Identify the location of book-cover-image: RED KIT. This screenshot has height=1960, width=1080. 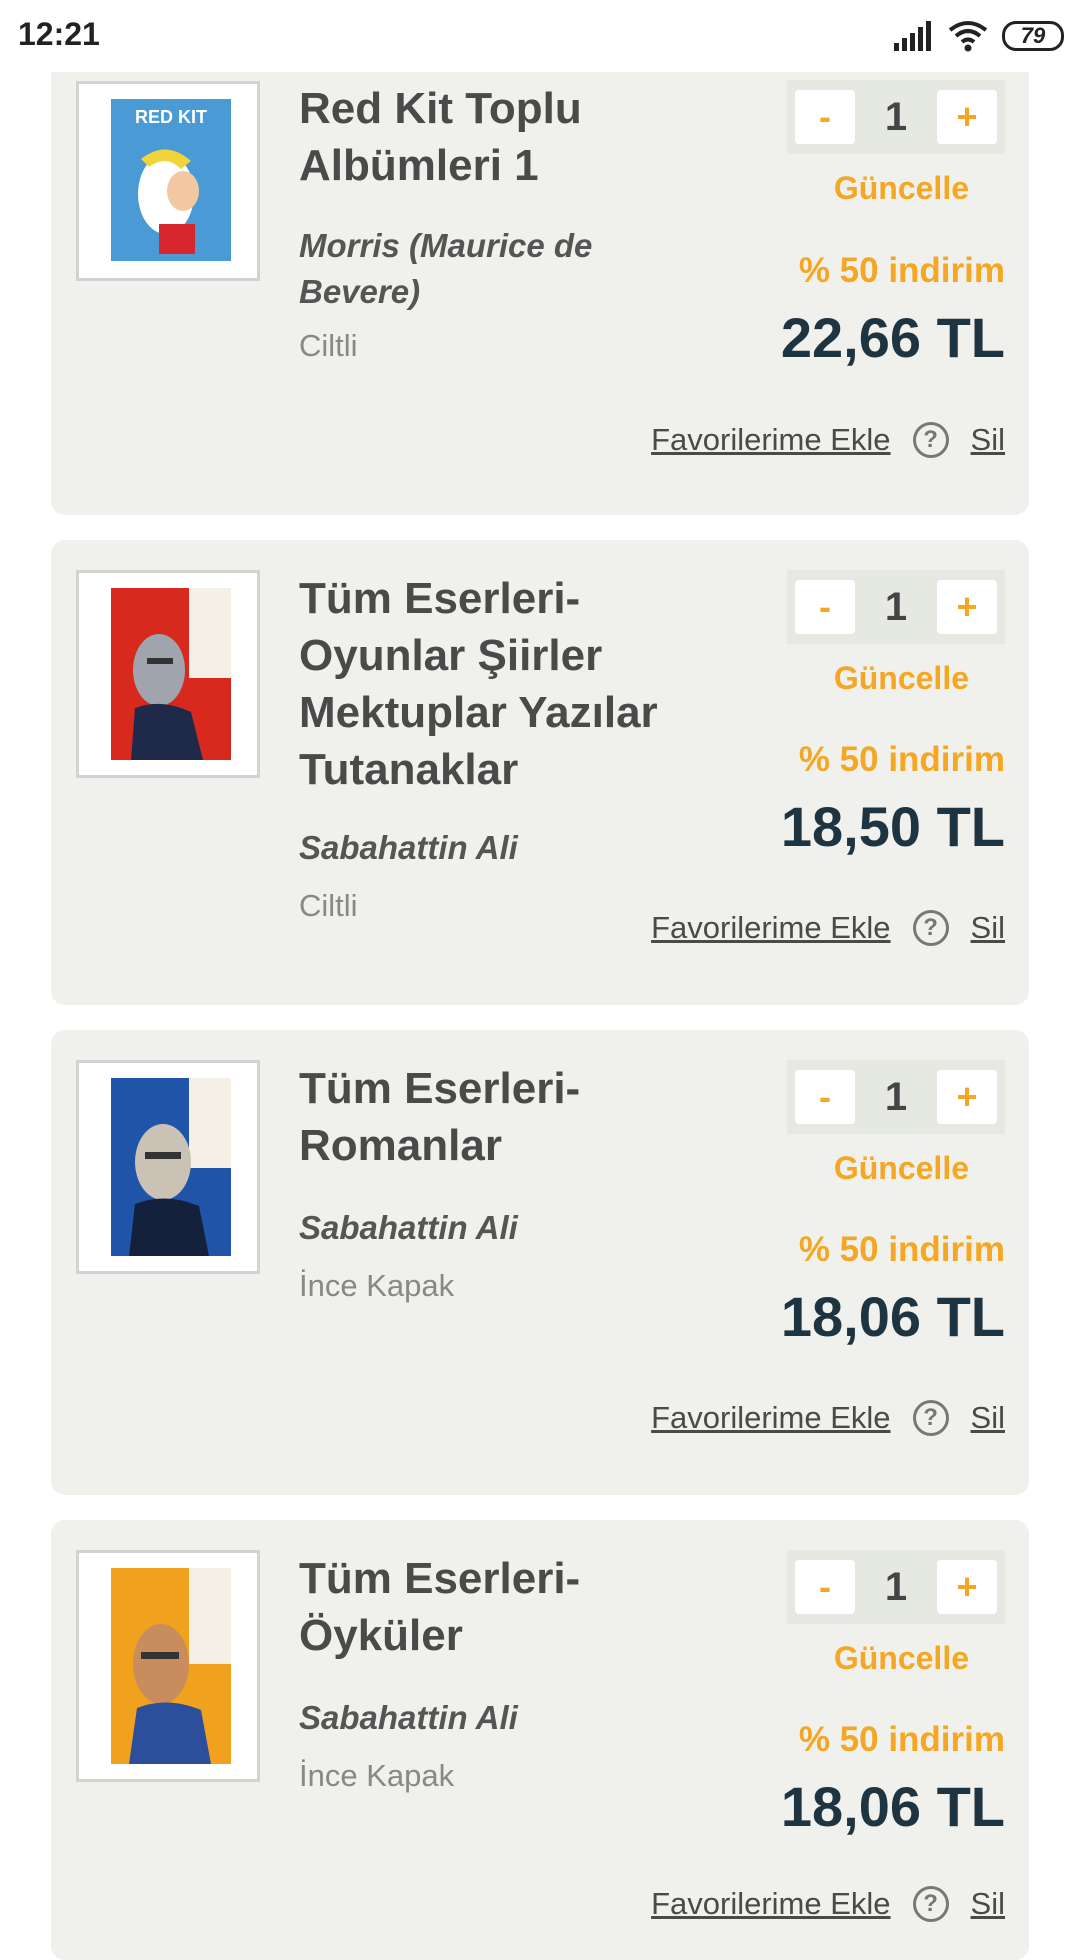
(171, 180).